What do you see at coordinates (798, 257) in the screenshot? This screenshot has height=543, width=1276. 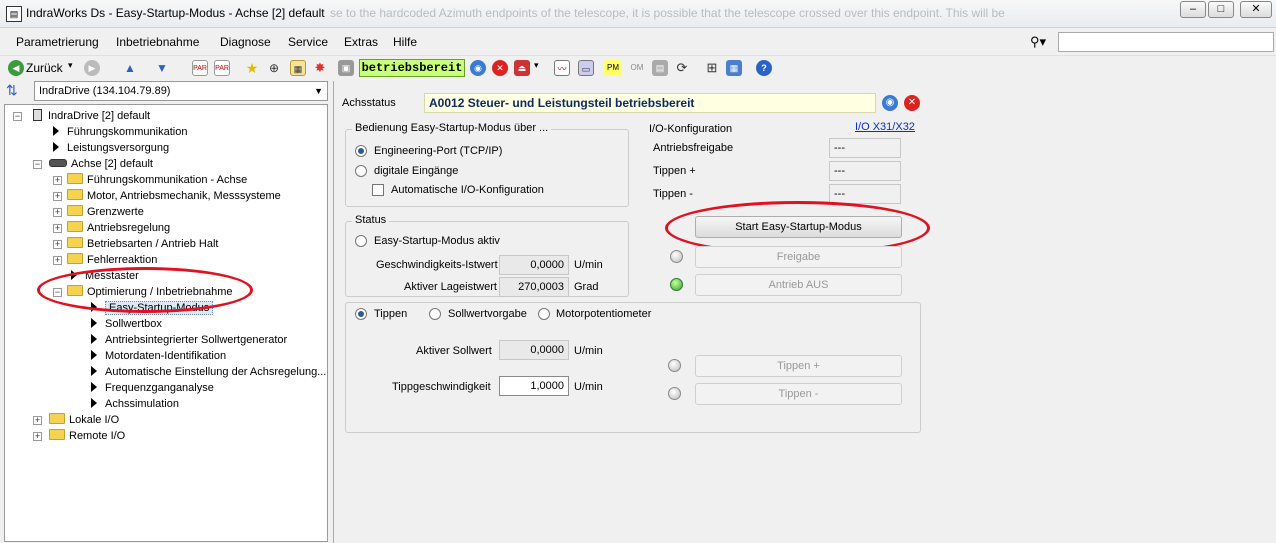 I see `freigabe-button: Freigabe` at bounding box center [798, 257].